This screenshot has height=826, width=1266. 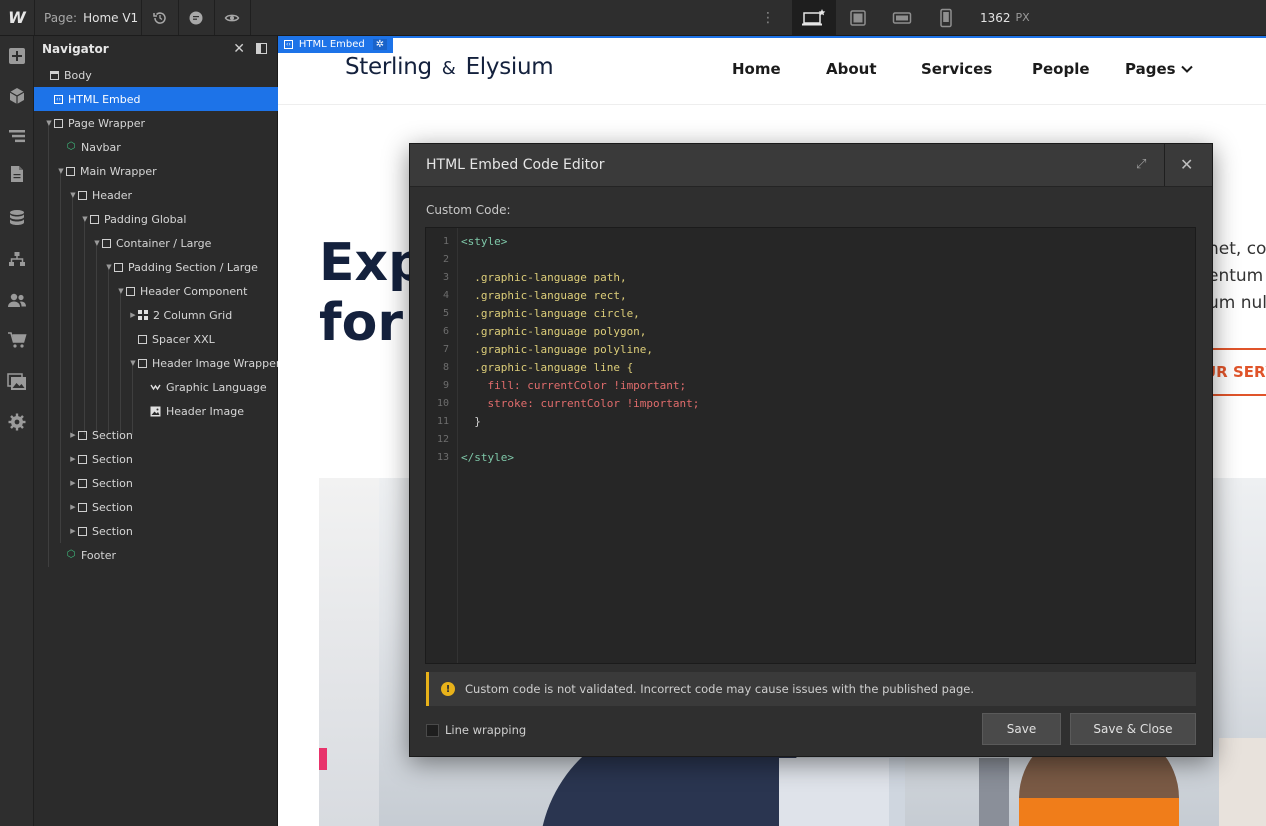 I want to click on tree-item-label: HTML Embed, so click(x=104, y=99).